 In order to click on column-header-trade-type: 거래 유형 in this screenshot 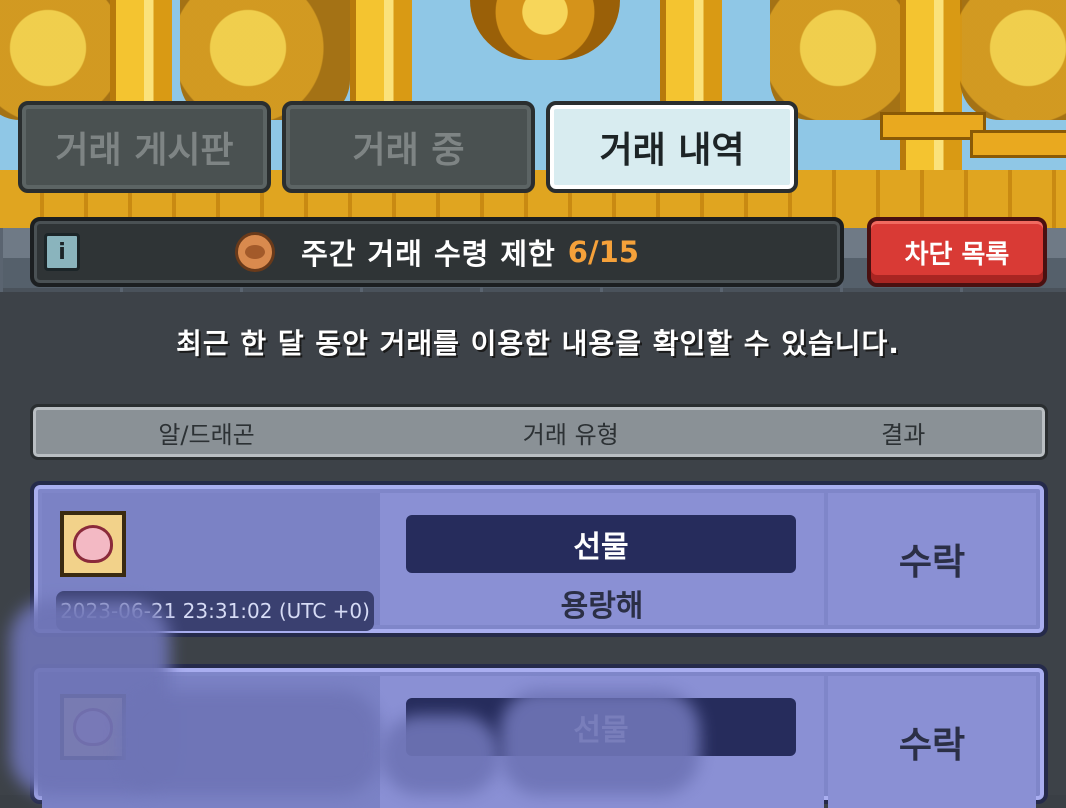, I will do `click(570, 434)`.